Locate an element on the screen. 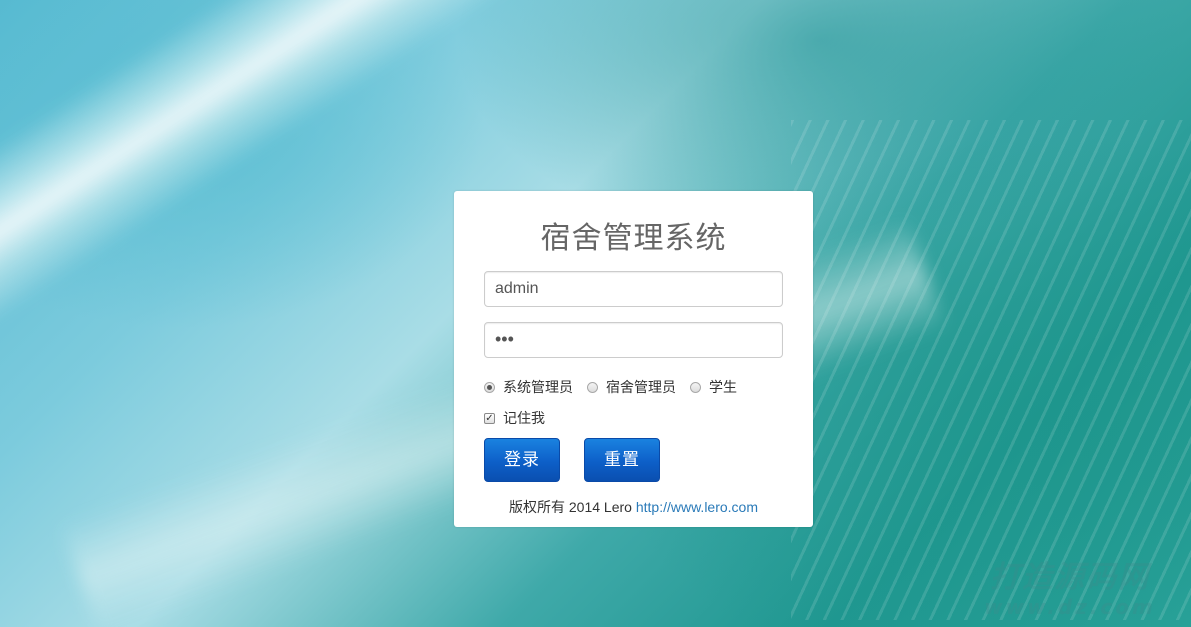 The image size is (1191, 627). role-label: 系统管理员 is located at coordinates (538, 387).